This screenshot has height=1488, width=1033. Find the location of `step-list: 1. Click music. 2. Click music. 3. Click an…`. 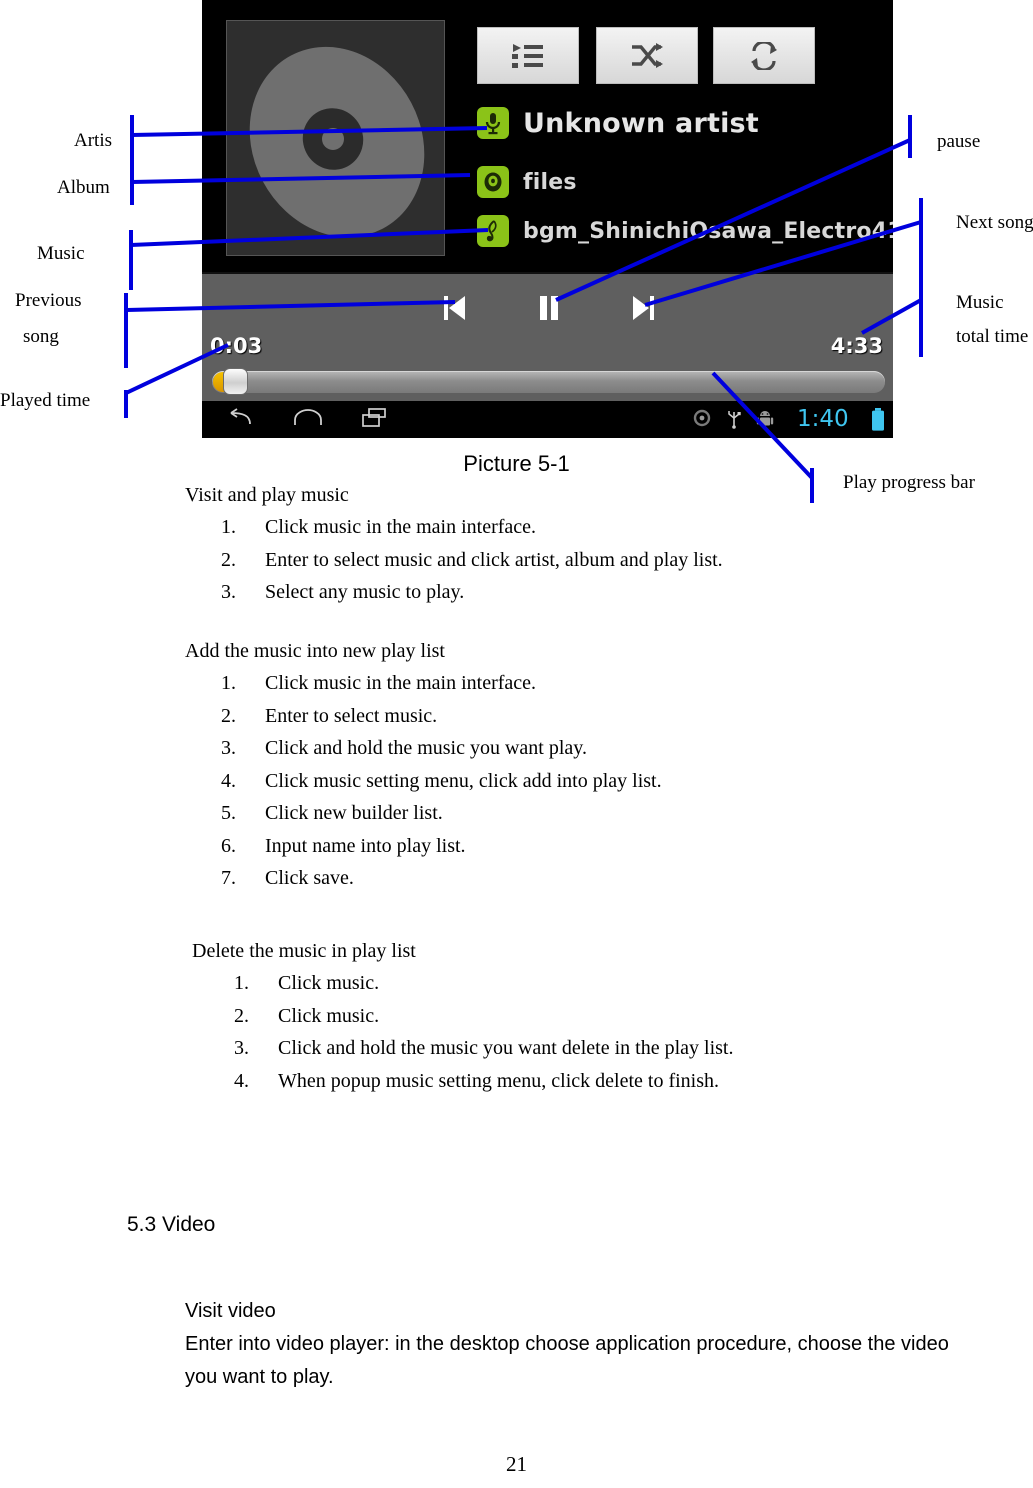

step-list: 1. Click music. 2. Click music. 3. Click an… is located at coordinates (633, 1032).